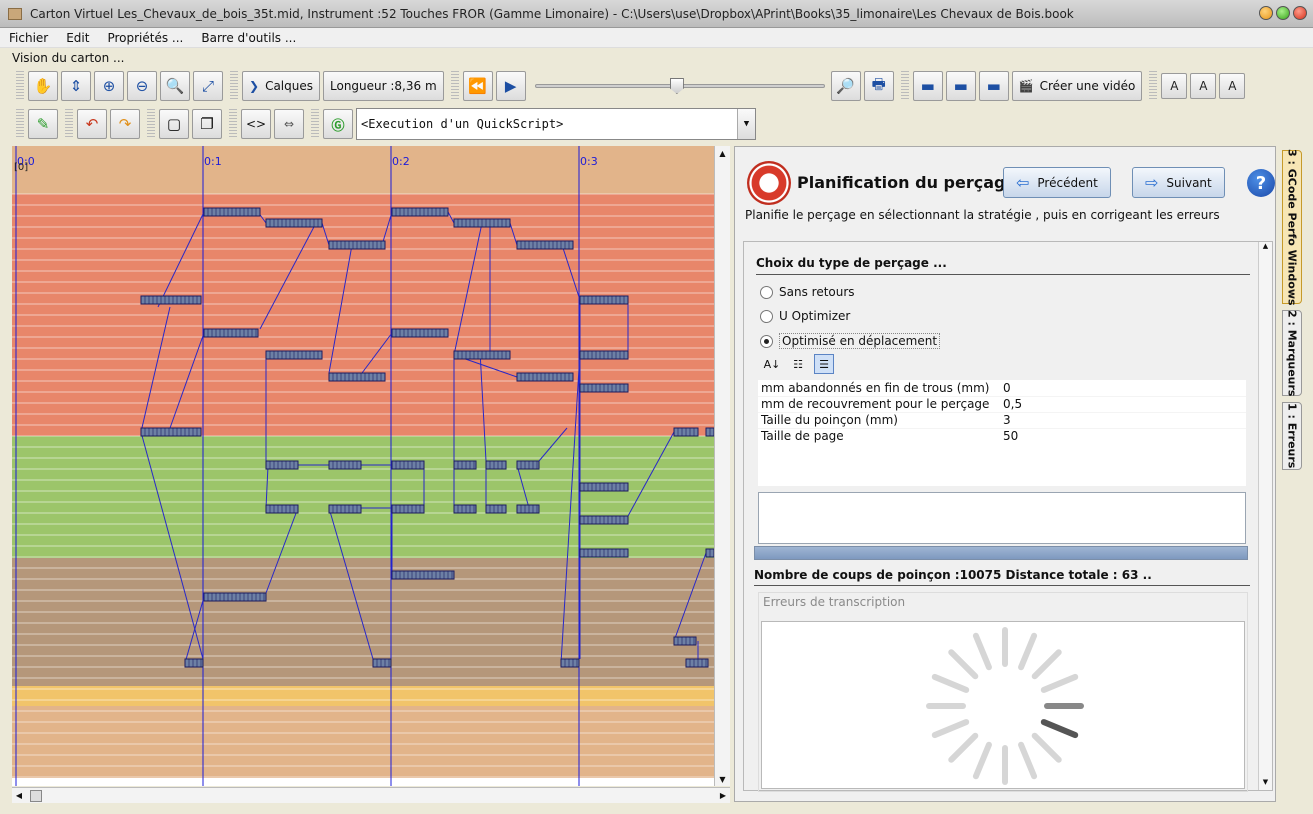 The width and height of the screenshot is (1313, 814). Describe the element at coordinates (207, 124) in the screenshot. I see `select-copy-button: ❐` at that location.